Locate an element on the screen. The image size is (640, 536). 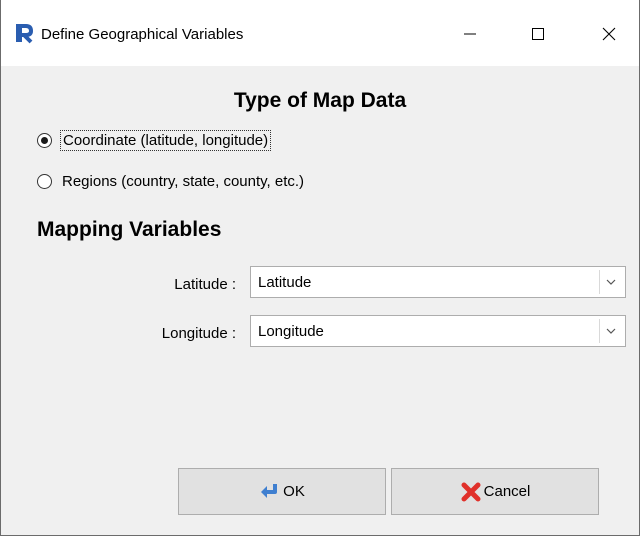
longitude-select-value: Longitude is located at coordinates (291, 331).